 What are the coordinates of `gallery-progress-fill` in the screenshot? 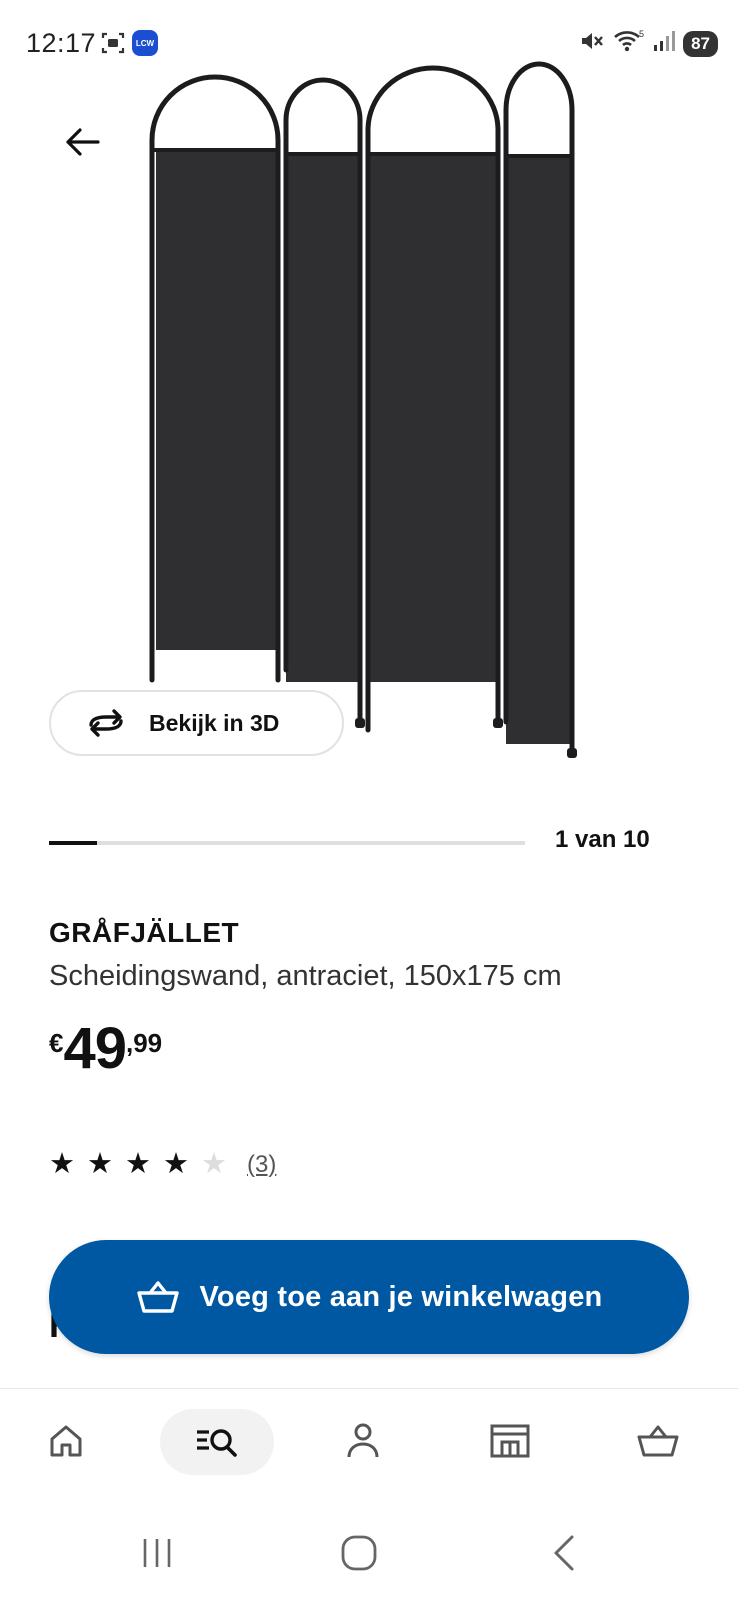 It's located at (73, 843).